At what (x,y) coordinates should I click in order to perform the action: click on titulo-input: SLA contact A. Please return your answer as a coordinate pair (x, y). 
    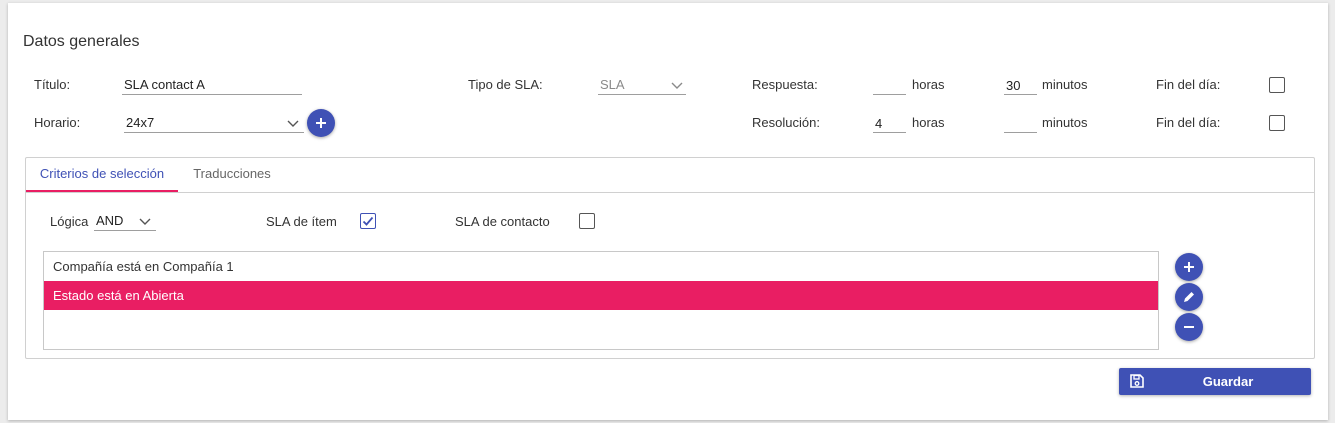
    Looking at the image, I should click on (212, 85).